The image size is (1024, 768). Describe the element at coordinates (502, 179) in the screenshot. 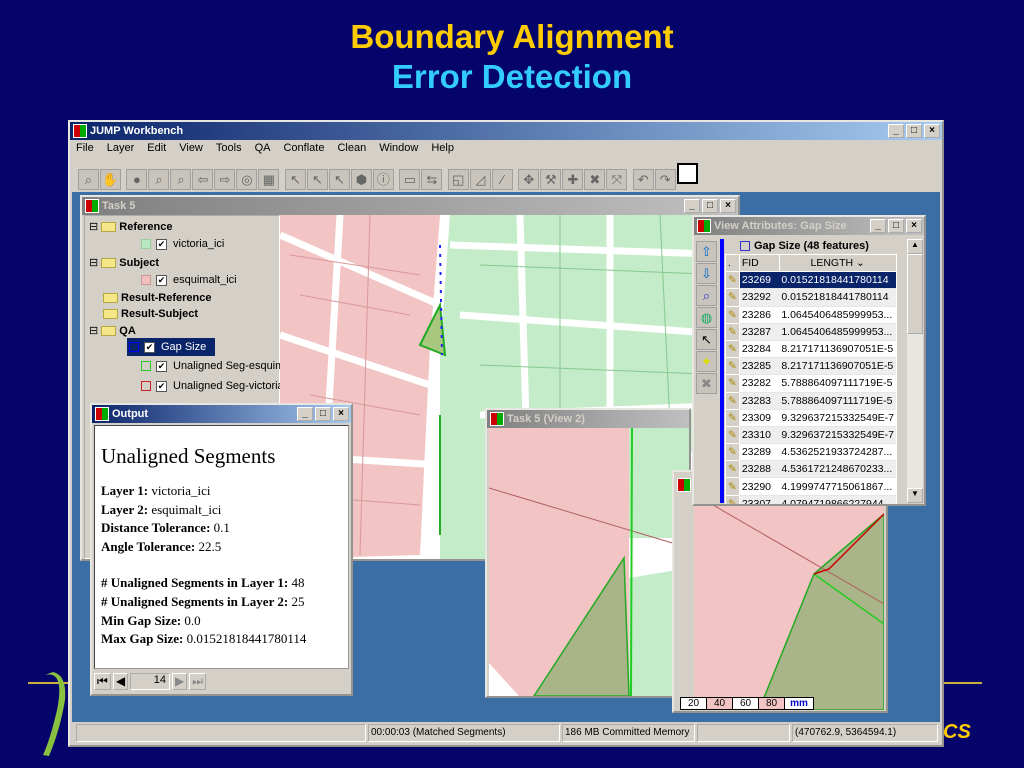

I see `draw-line-icon: ∕` at that location.